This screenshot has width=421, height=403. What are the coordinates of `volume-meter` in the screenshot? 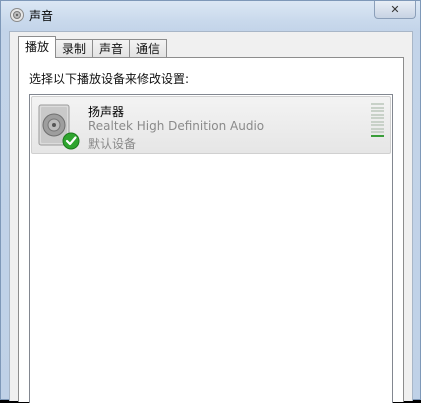 It's located at (377, 120).